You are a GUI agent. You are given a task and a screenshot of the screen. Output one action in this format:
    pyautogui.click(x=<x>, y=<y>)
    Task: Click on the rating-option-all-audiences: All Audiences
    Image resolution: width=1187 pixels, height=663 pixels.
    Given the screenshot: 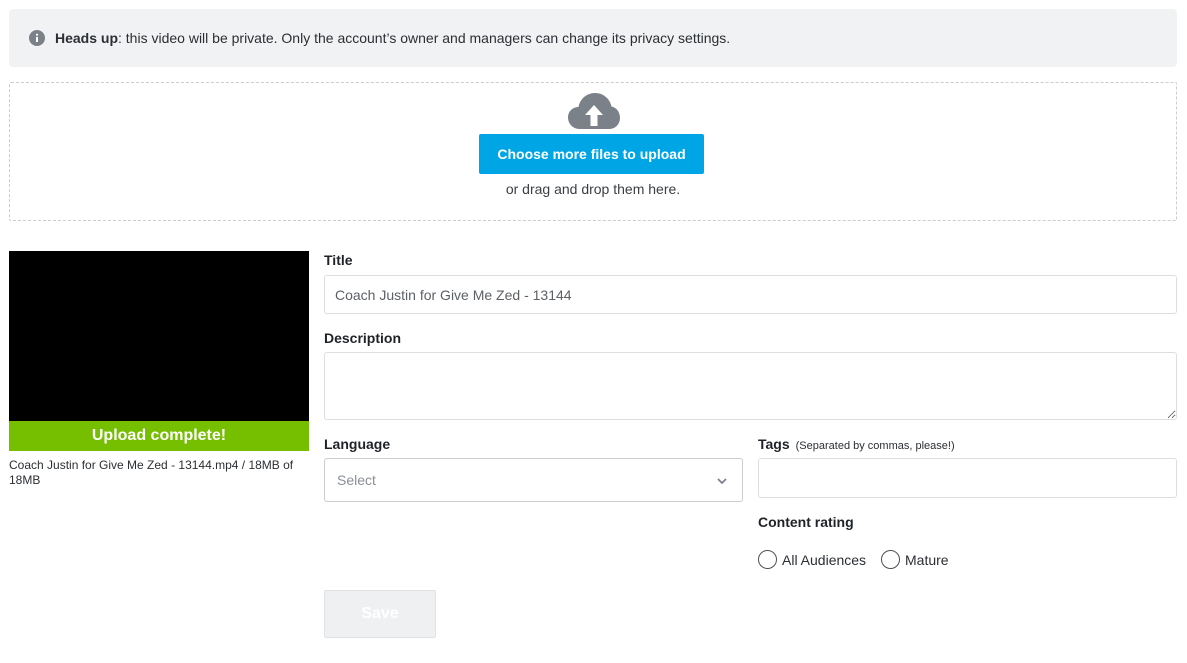 What is the action you would take?
    pyautogui.click(x=812, y=559)
    